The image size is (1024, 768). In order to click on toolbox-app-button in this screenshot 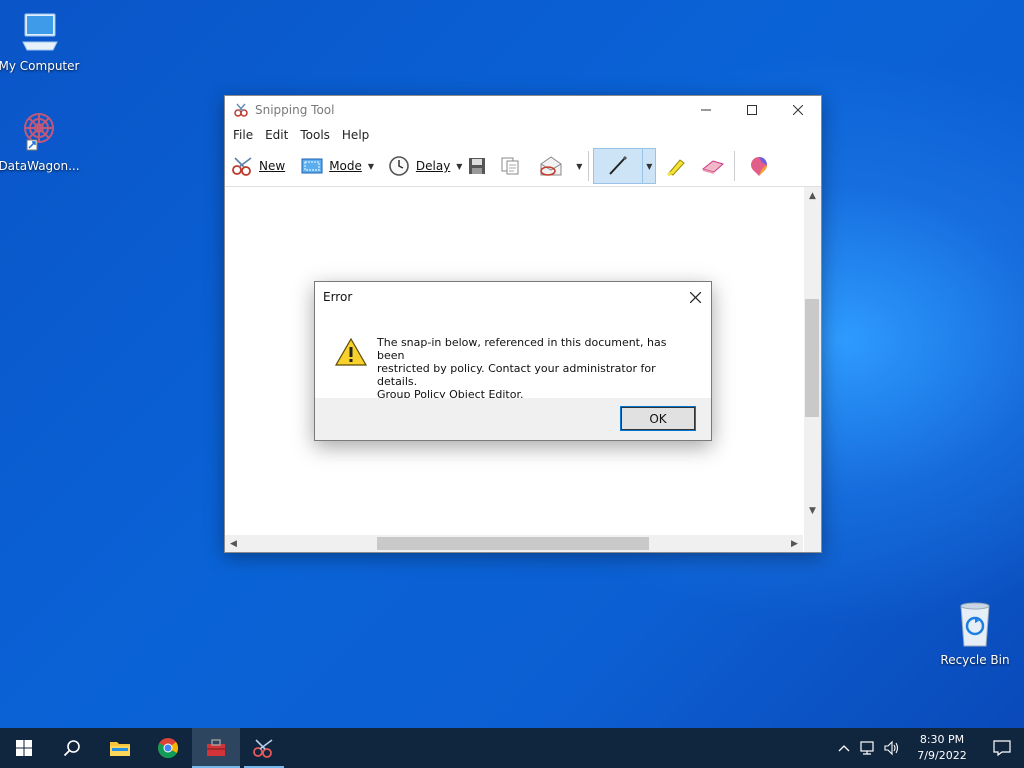, I will do `click(216, 748)`.